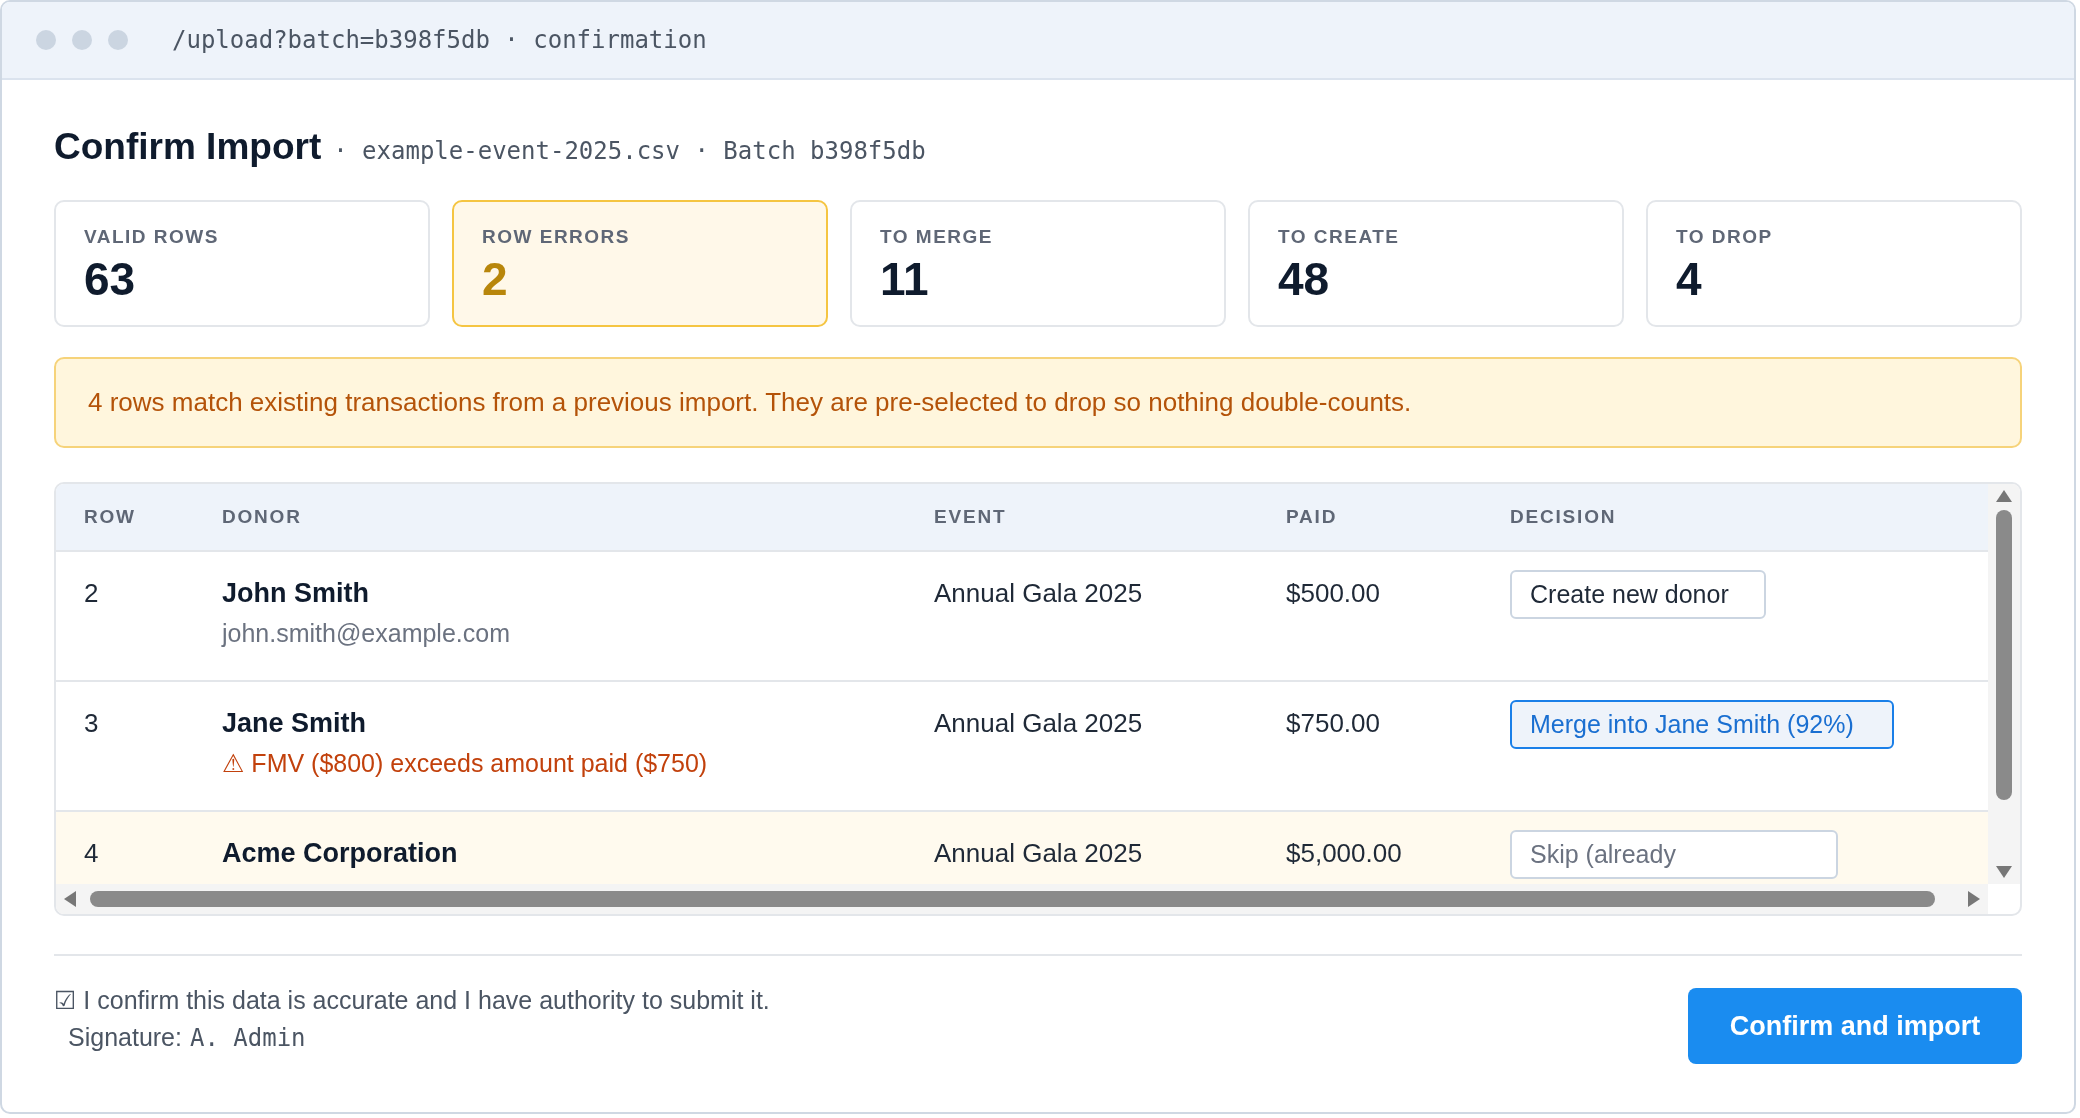 The height and width of the screenshot is (1118, 2080). I want to click on stat-value: 4, so click(1689, 279).